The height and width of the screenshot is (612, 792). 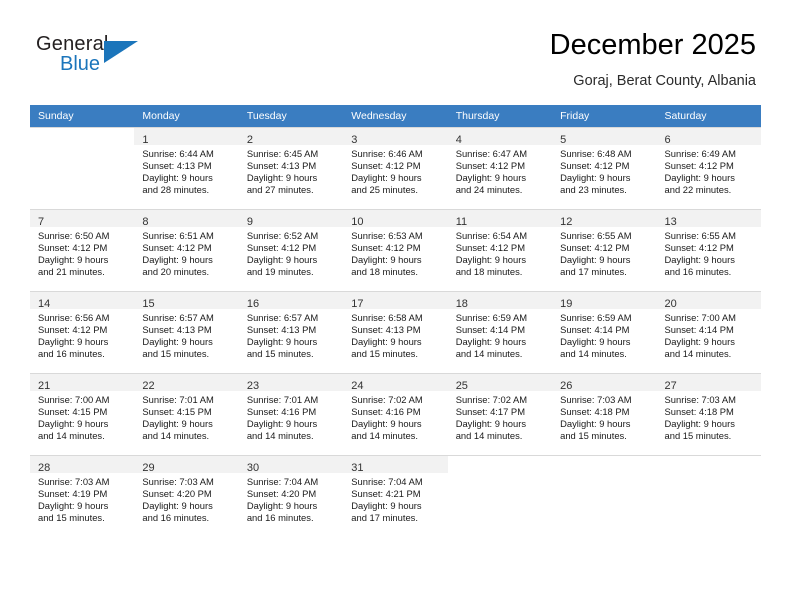 I want to click on daylight-text-line2: and 15 minutes., so click(x=593, y=436).